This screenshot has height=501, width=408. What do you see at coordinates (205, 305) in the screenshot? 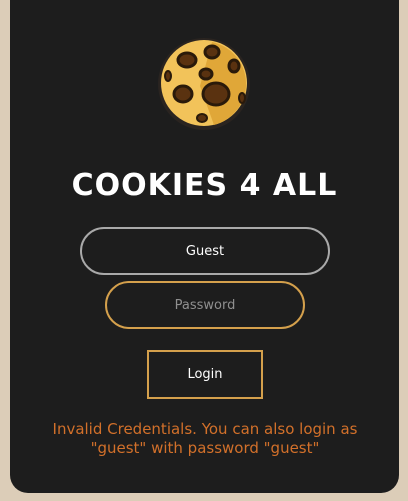
I see `password-input` at bounding box center [205, 305].